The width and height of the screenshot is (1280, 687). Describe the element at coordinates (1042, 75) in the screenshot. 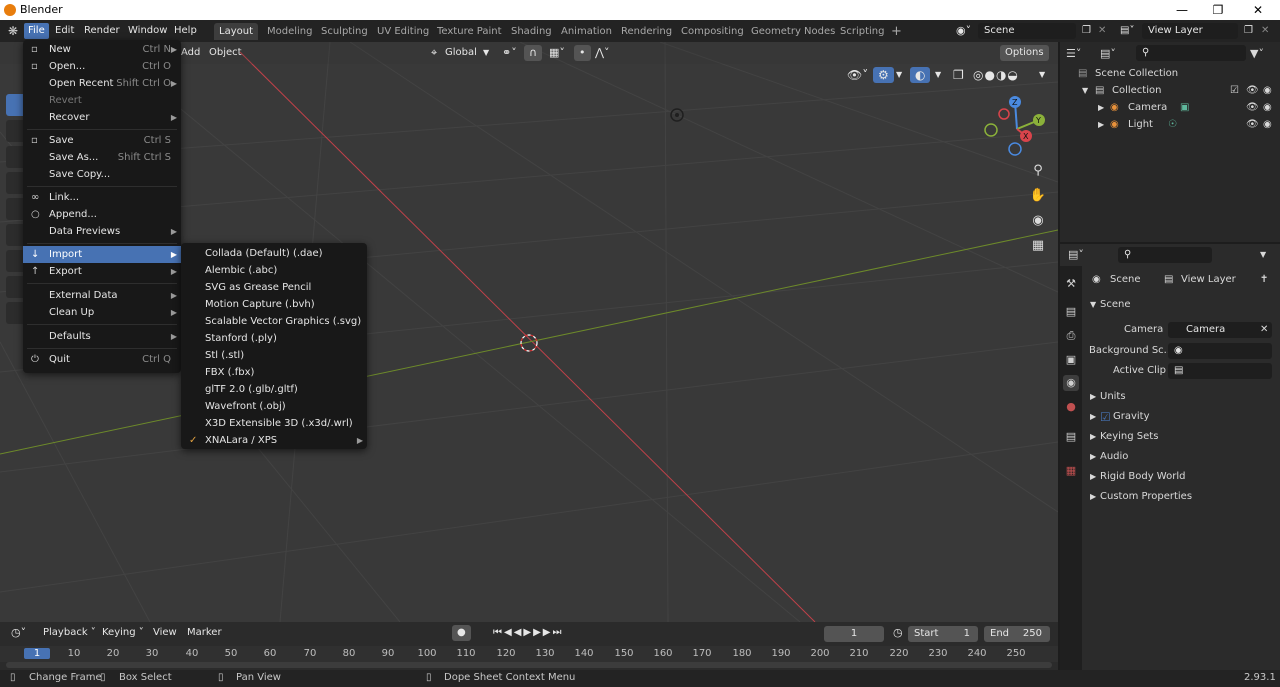

I see `shading-chevron-icon: ▼` at that location.